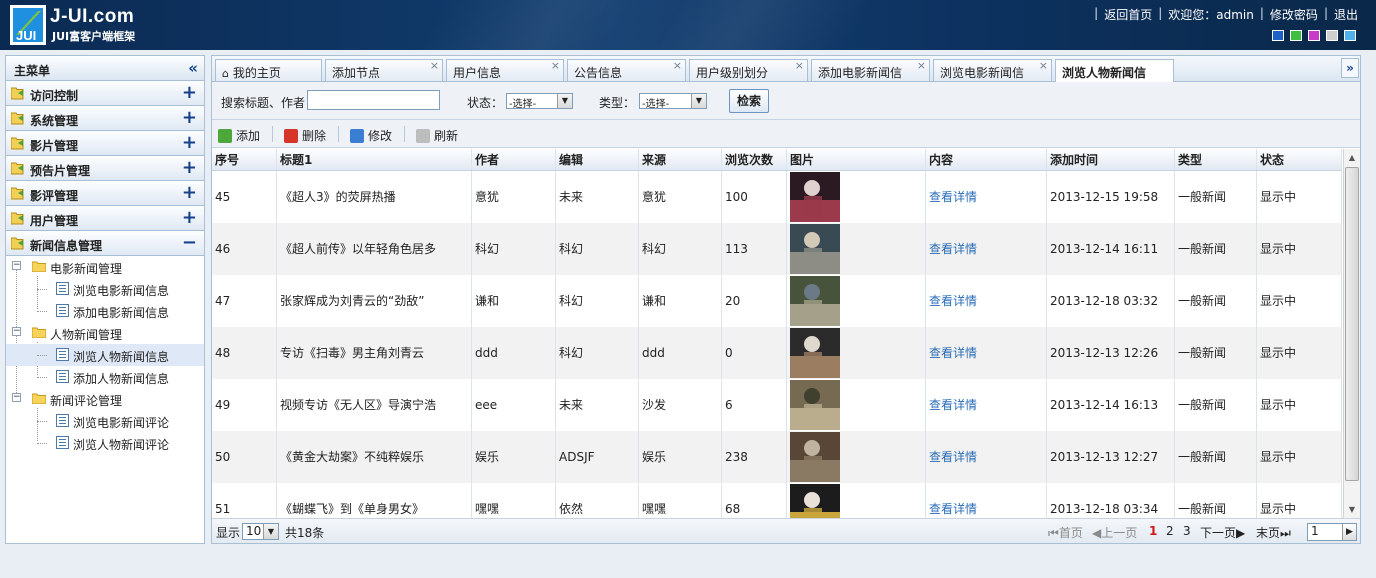 This screenshot has width=1376, height=578. What do you see at coordinates (105, 355) in the screenshot?
I see `tree-item-browse-people-news: 浏览人物新闻信息` at bounding box center [105, 355].